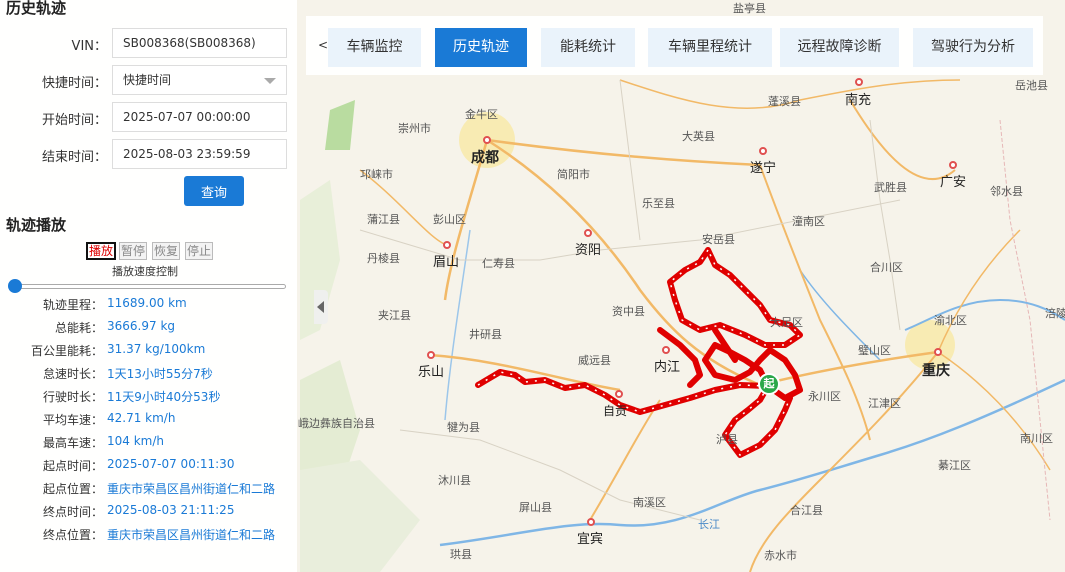 Image resolution: width=1065 pixels, height=572 pixels. What do you see at coordinates (481, 47) in the screenshot?
I see `tab-history-track: 历史轨迹` at bounding box center [481, 47].